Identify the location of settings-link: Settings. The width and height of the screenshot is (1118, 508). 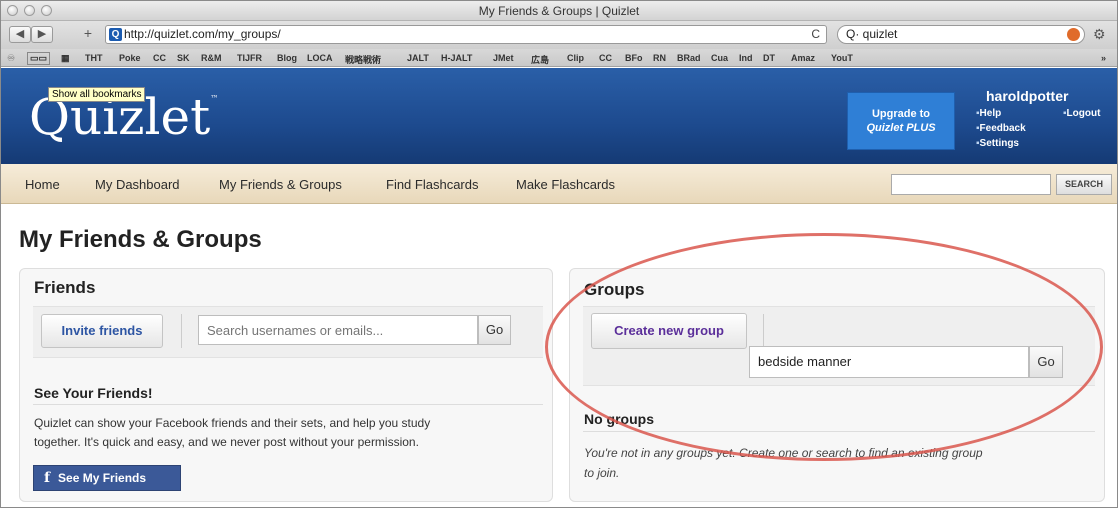
(997, 143).